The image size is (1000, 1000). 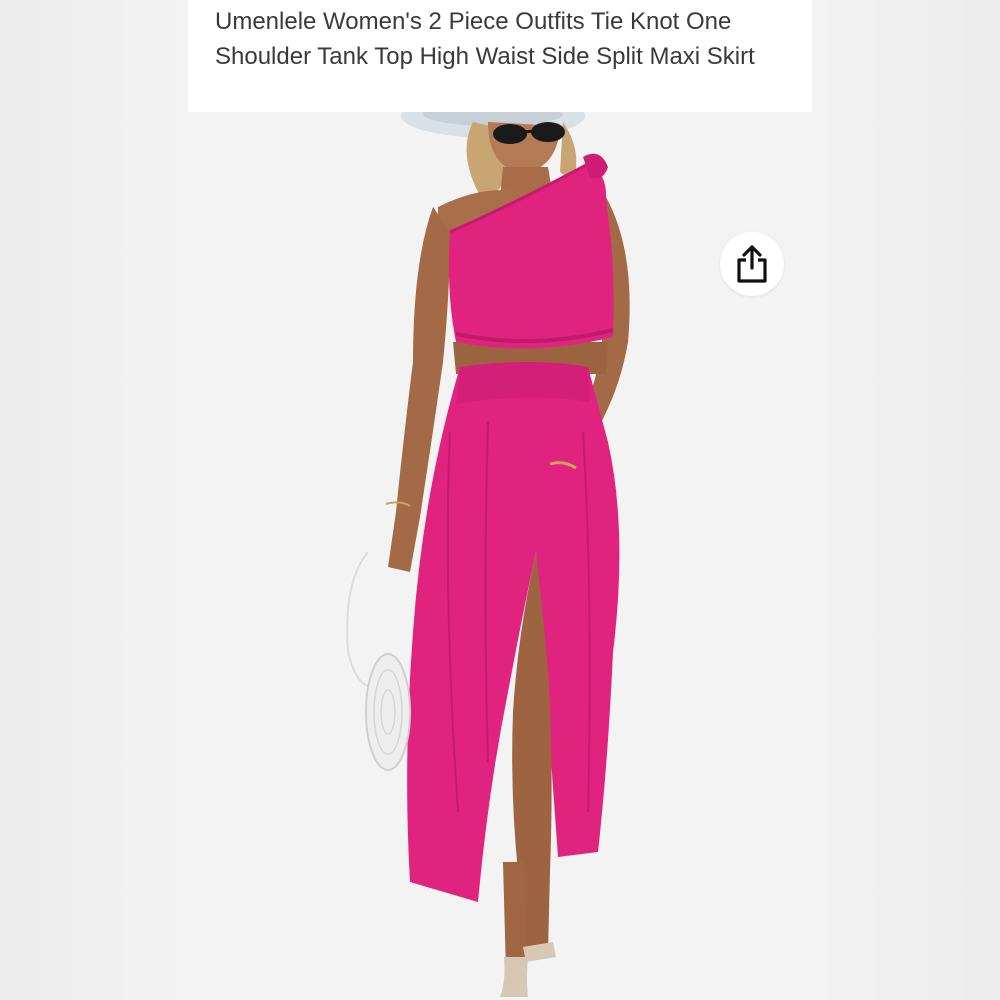 I want to click on maxi-skirt, so click(x=513, y=632).